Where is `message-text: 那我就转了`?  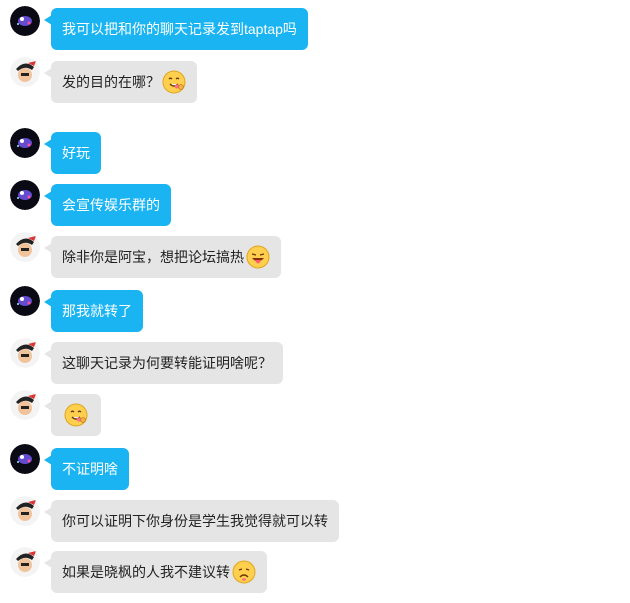
message-text: 那我就转了 is located at coordinates (97, 311).